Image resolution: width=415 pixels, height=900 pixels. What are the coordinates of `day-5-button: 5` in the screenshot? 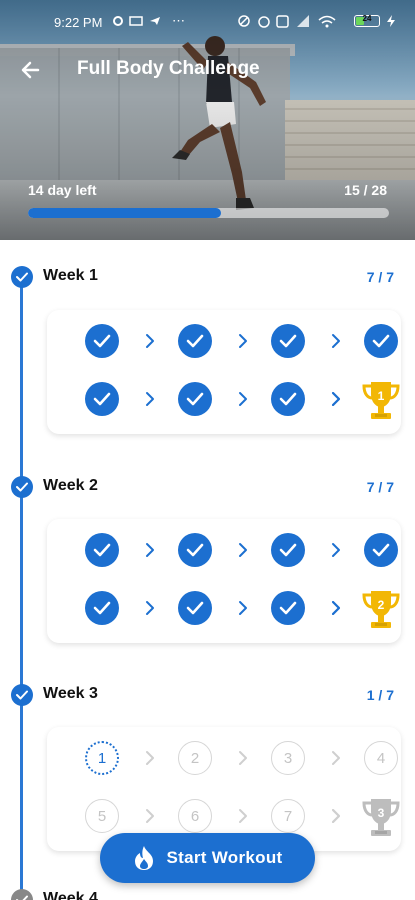 It's located at (102, 816).